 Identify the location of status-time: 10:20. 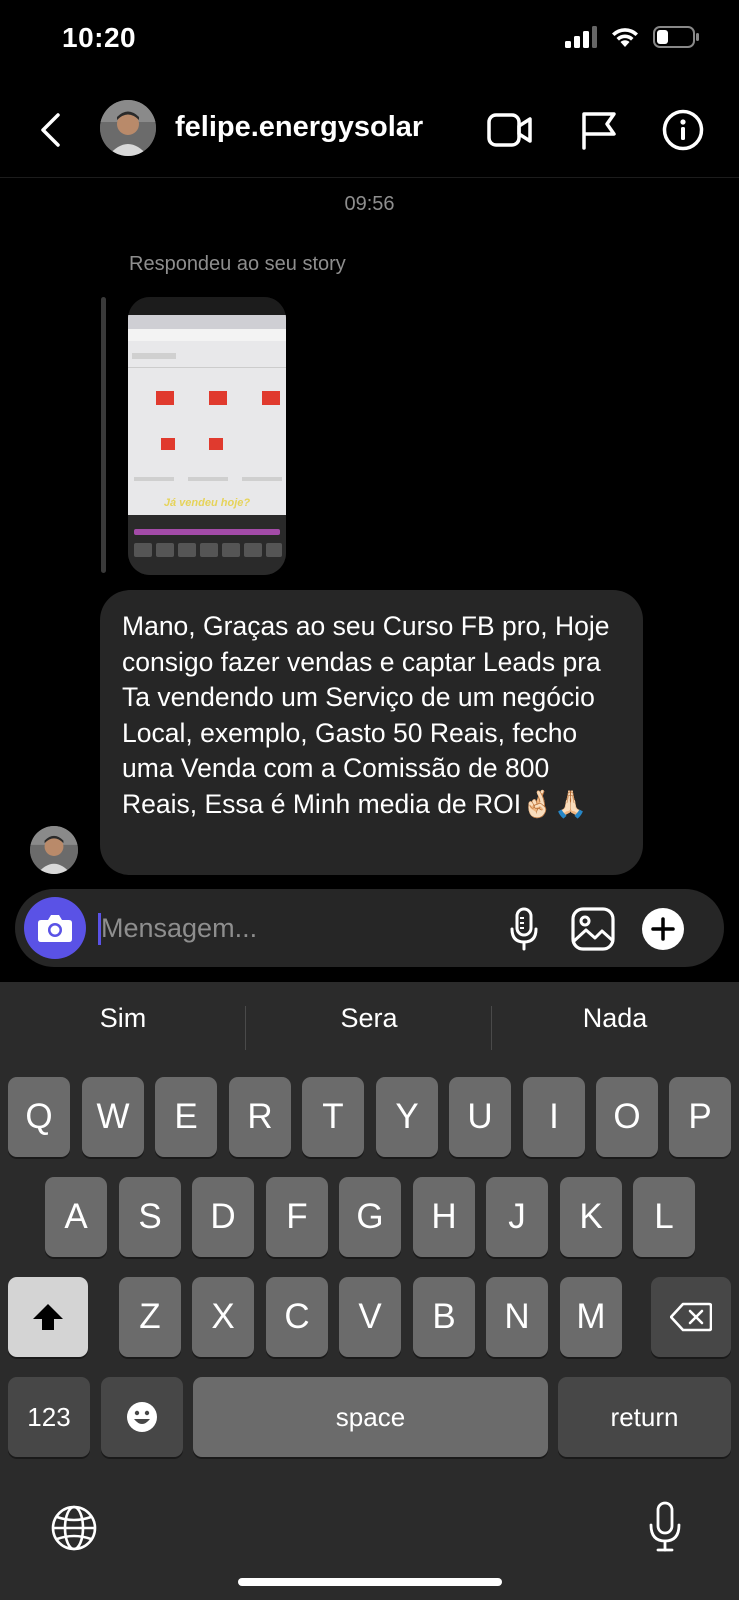
(99, 37).